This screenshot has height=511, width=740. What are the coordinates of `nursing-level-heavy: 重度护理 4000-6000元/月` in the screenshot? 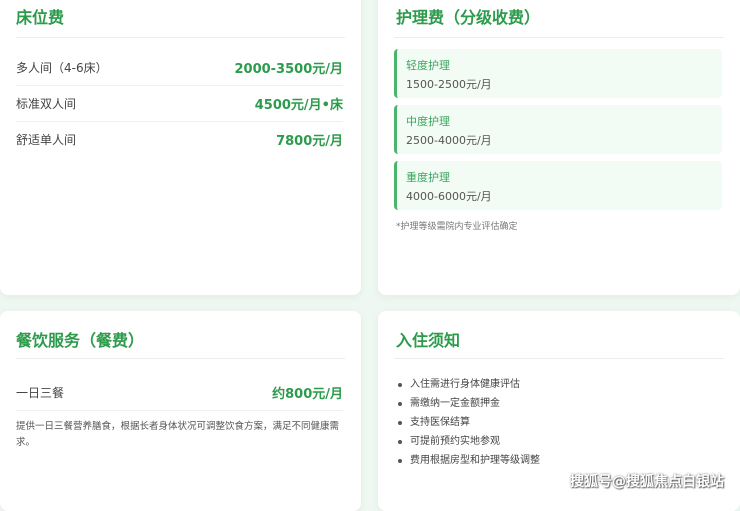 It's located at (558, 185).